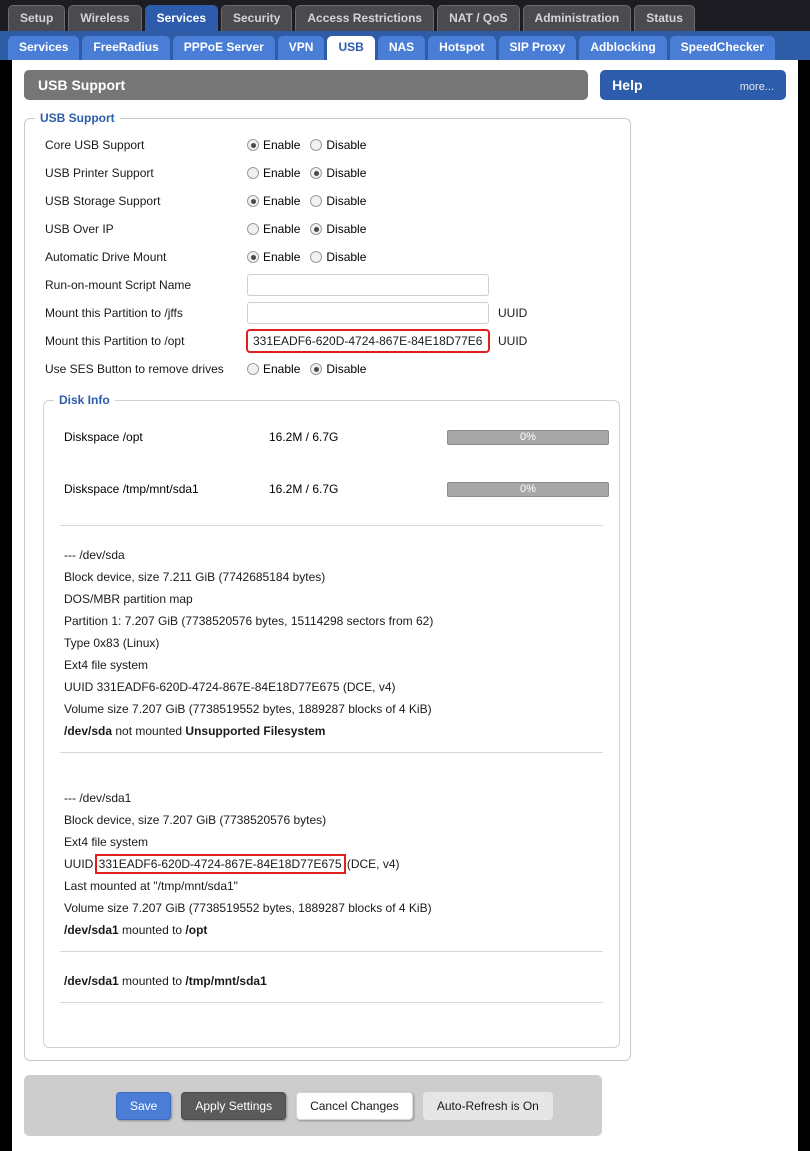  Describe the element at coordinates (462, 48) in the screenshot. I see `secondary-tab-hotspot: Hotspot` at that location.